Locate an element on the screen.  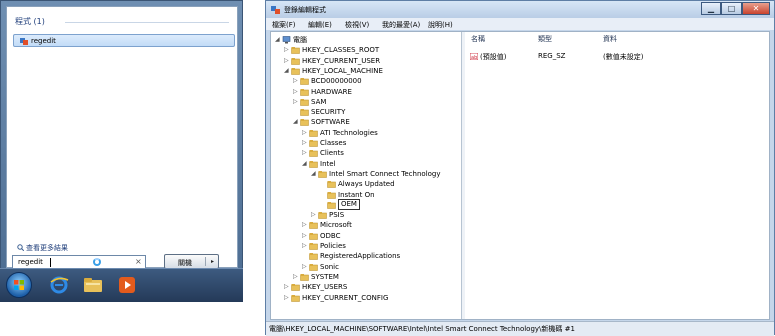
taskbar is located at coordinates (121, 285).